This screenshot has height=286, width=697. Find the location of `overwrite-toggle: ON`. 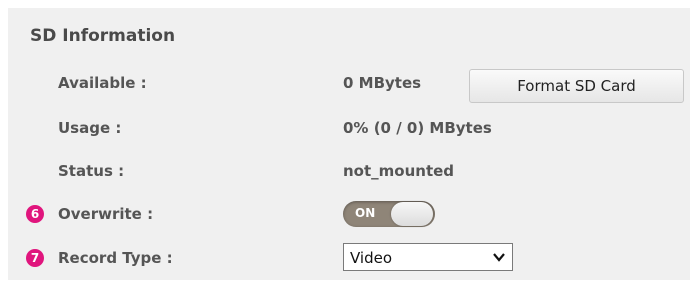

overwrite-toggle: ON is located at coordinates (389, 214).